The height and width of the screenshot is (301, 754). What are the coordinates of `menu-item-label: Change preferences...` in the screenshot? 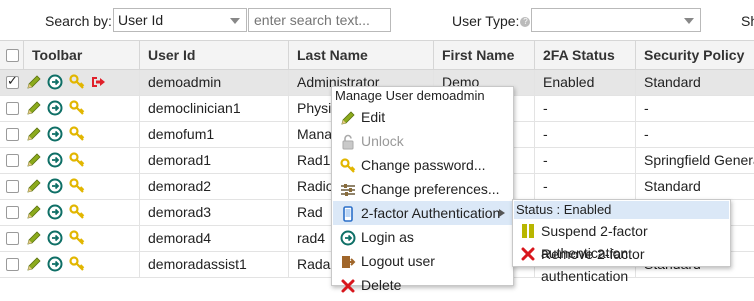 It's located at (430, 189).